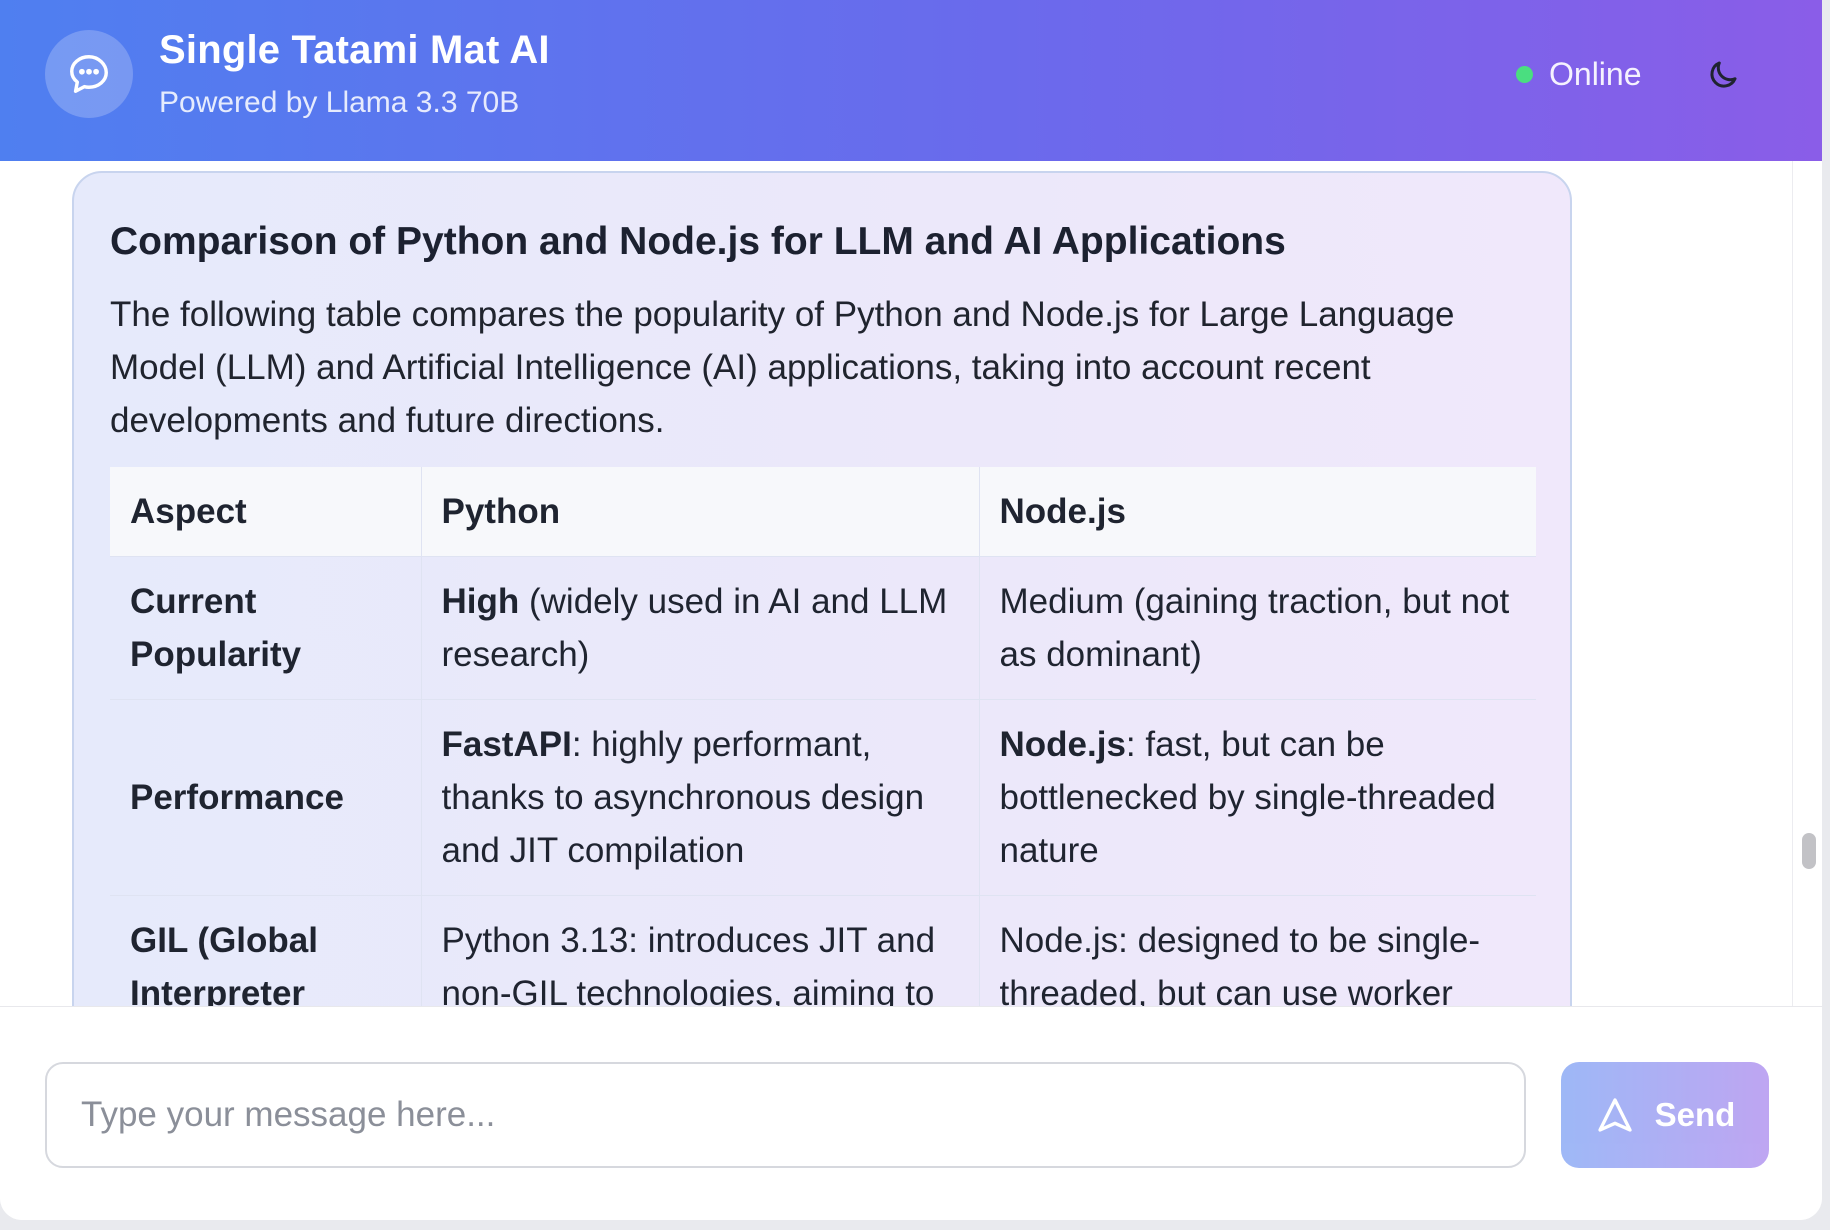 The image size is (1830, 1230). I want to click on table-header-cell: Node.js, so click(1257, 512).